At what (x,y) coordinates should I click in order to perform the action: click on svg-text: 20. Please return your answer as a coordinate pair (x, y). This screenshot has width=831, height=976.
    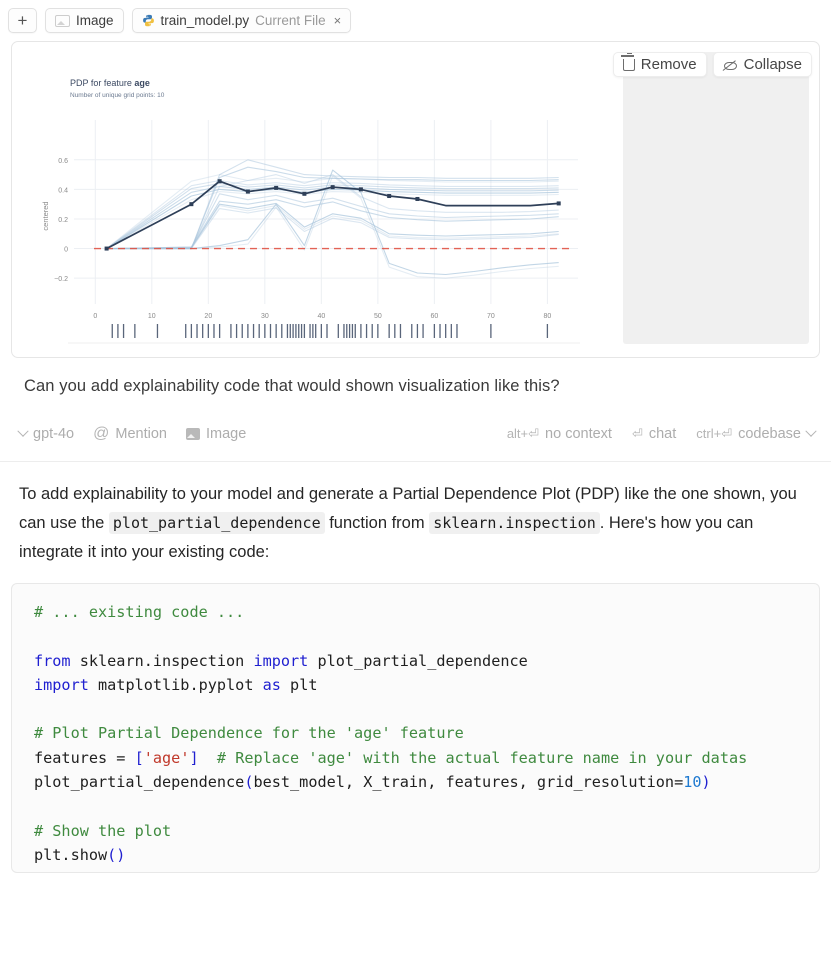
    Looking at the image, I should click on (208, 316).